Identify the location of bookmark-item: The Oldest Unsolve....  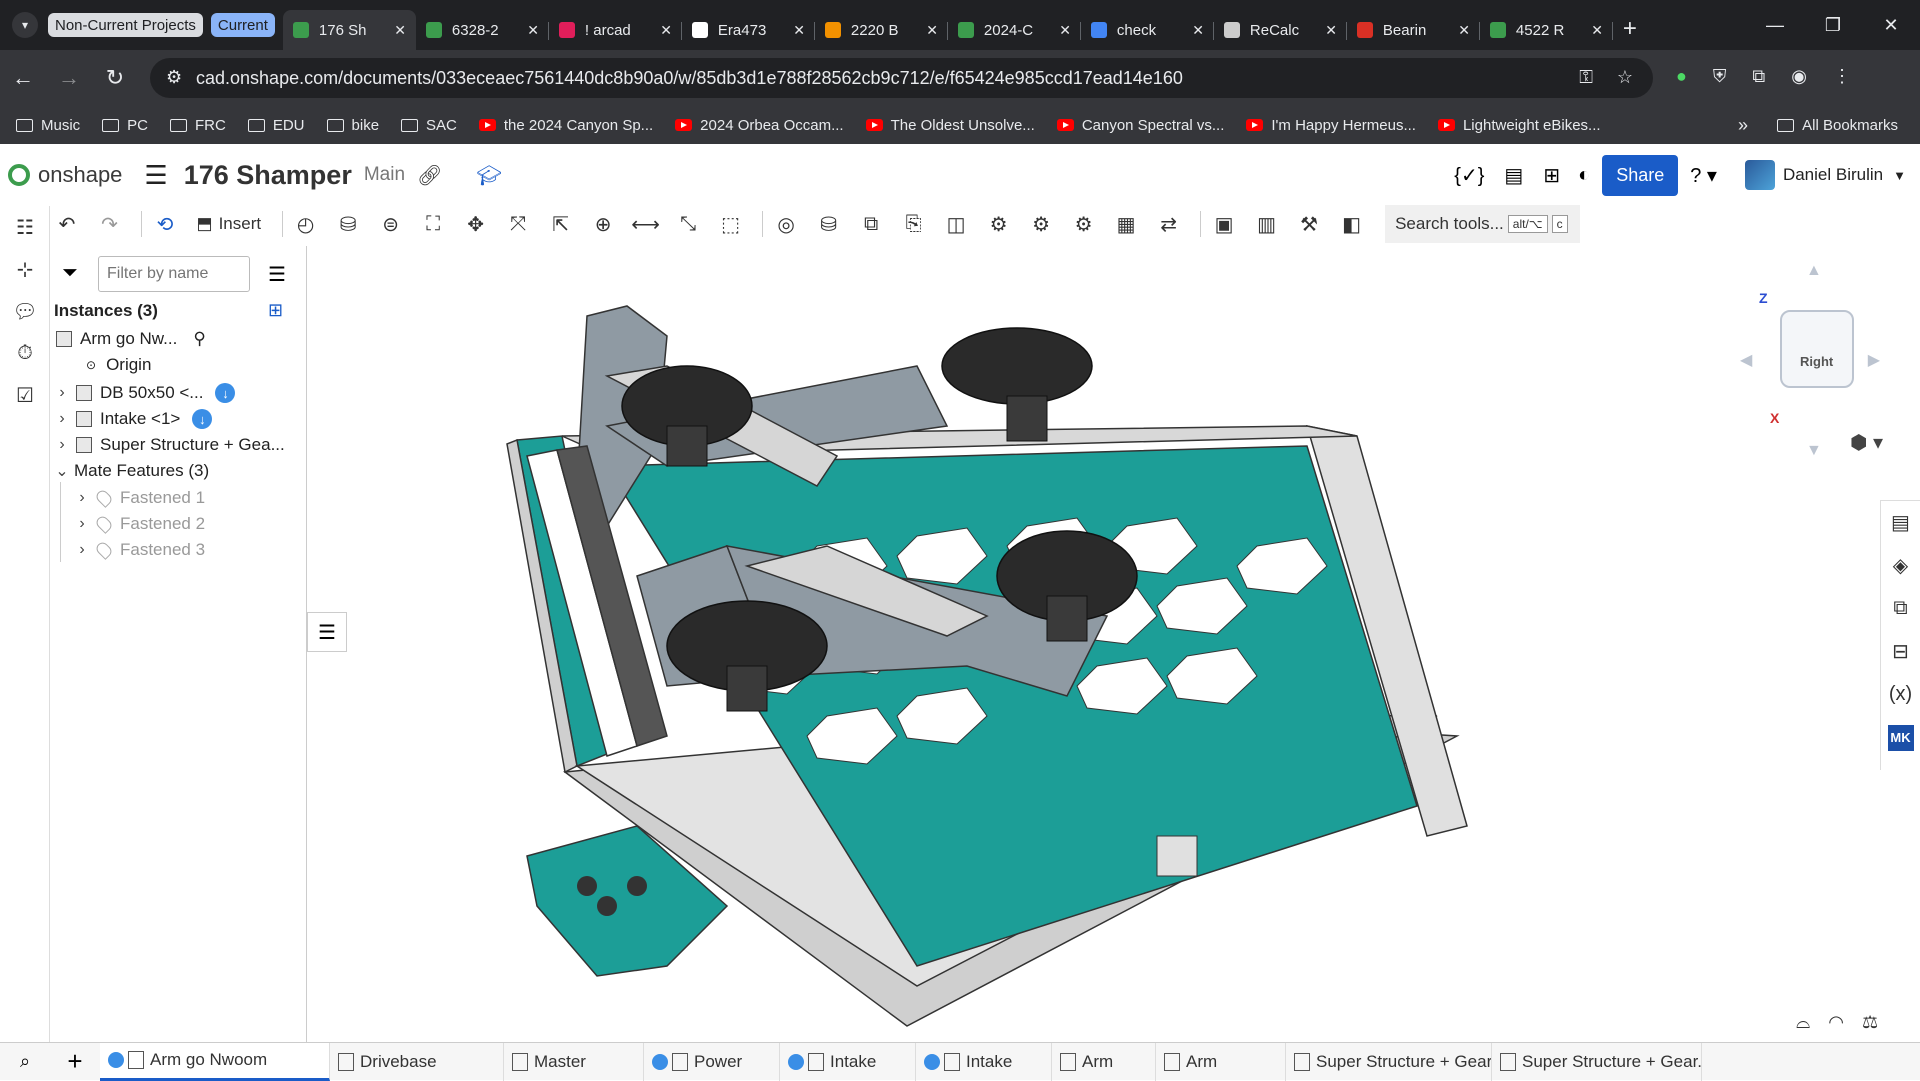
(950, 125).